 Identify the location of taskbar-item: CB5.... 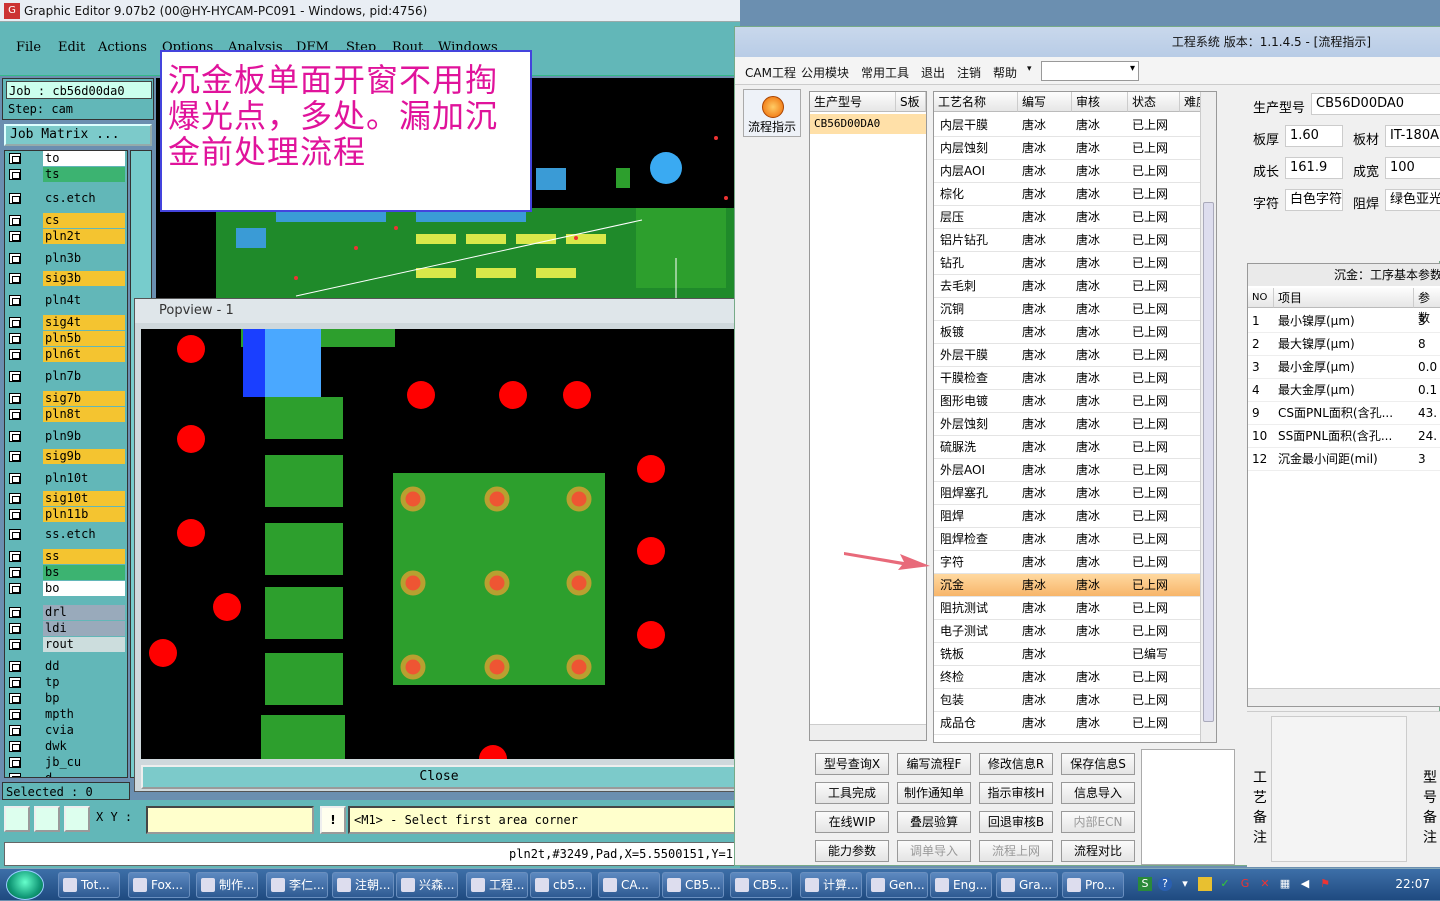
(761, 885).